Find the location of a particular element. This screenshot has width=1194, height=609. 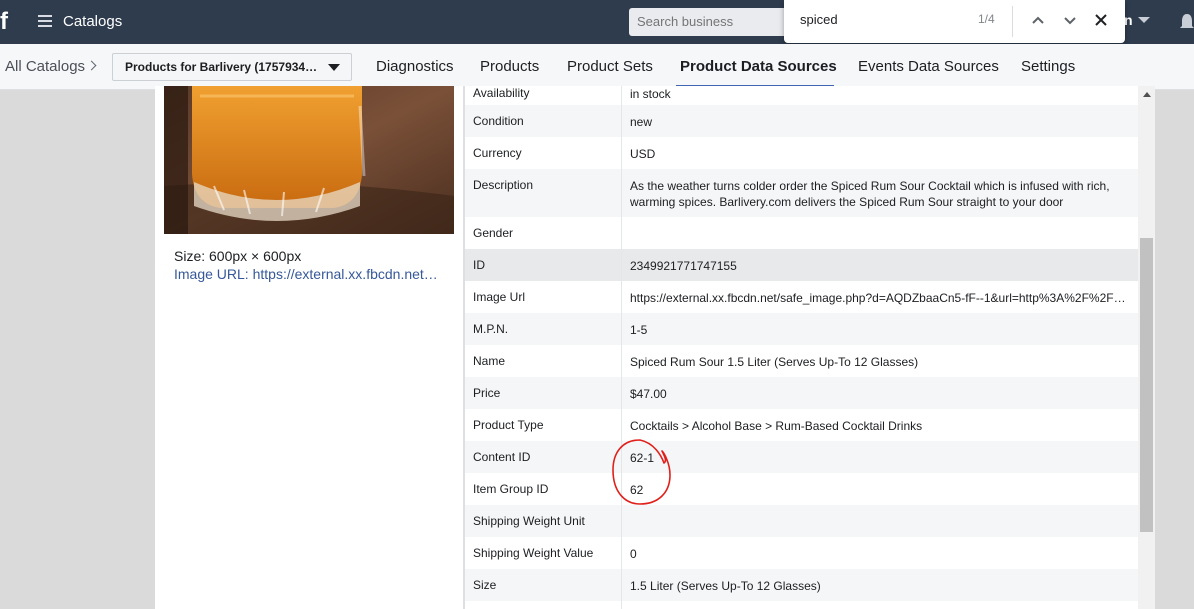

tab-product-sets: Product Sets is located at coordinates (610, 66).